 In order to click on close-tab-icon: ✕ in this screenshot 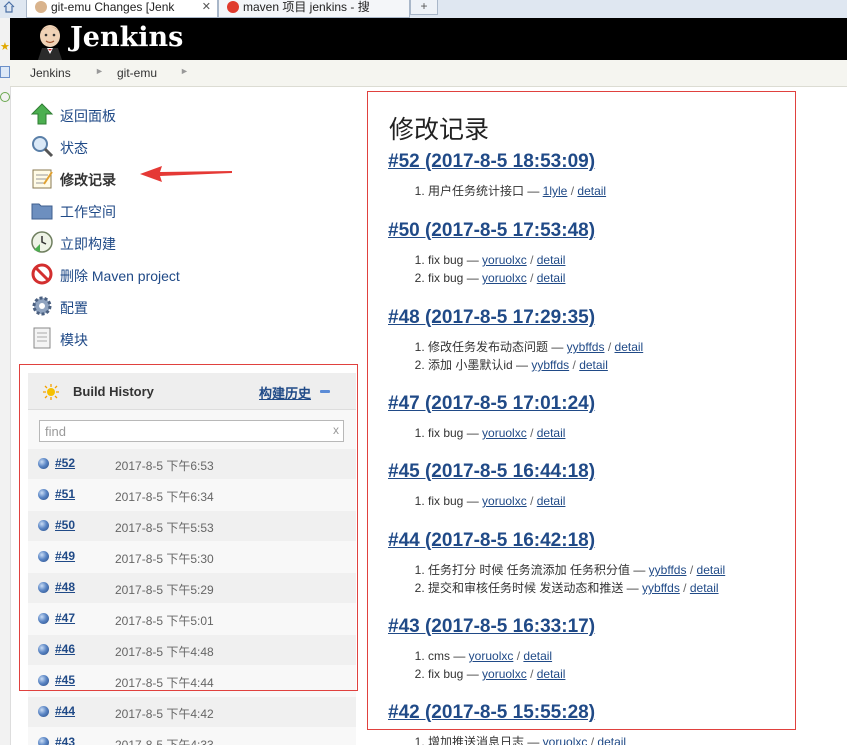, I will do `click(206, 7)`.